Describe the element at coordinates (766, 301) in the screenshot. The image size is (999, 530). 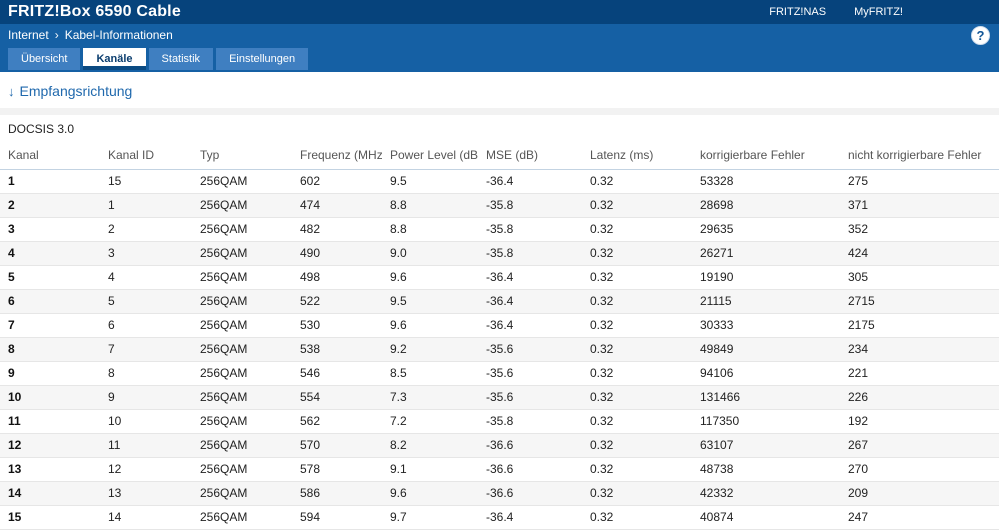
I see `table-cell: 21115` at that location.